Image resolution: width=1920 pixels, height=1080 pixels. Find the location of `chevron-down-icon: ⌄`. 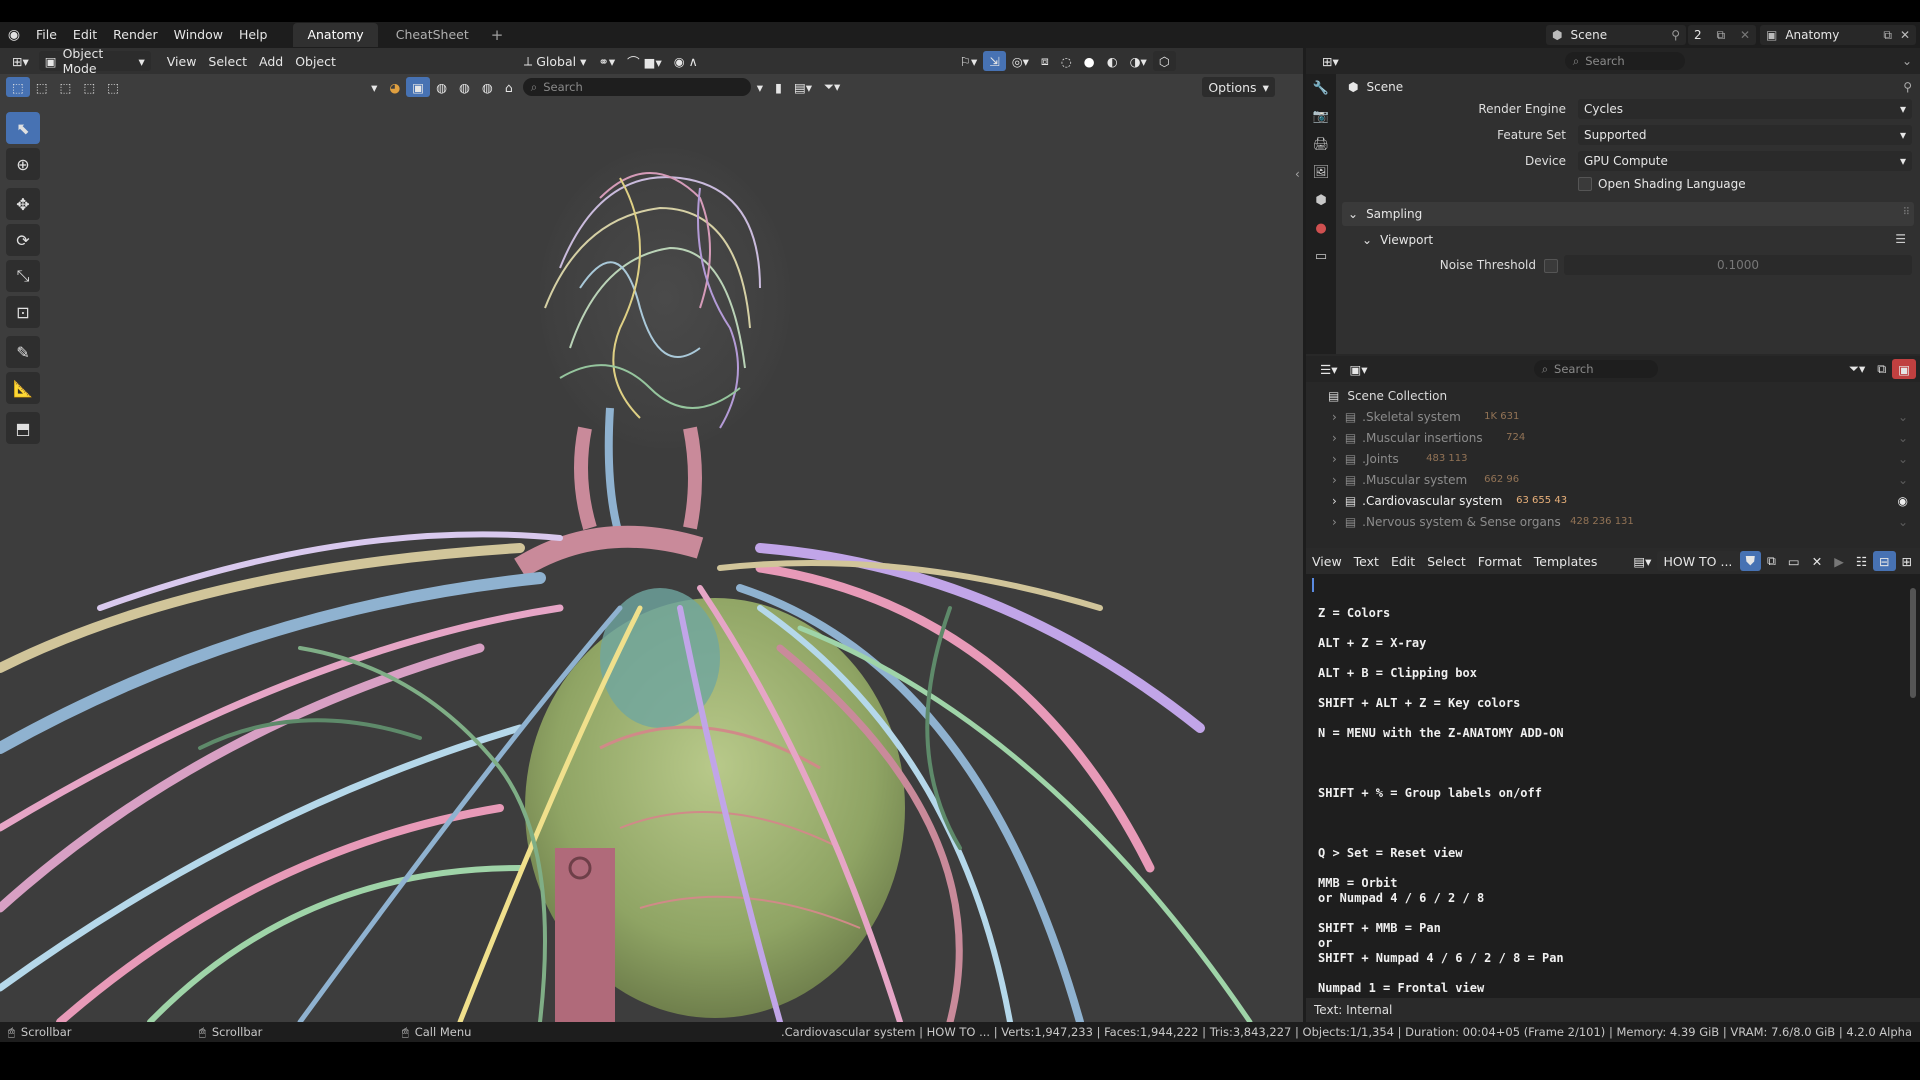

chevron-down-icon: ⌄ is located at coordinates (1907, 61).